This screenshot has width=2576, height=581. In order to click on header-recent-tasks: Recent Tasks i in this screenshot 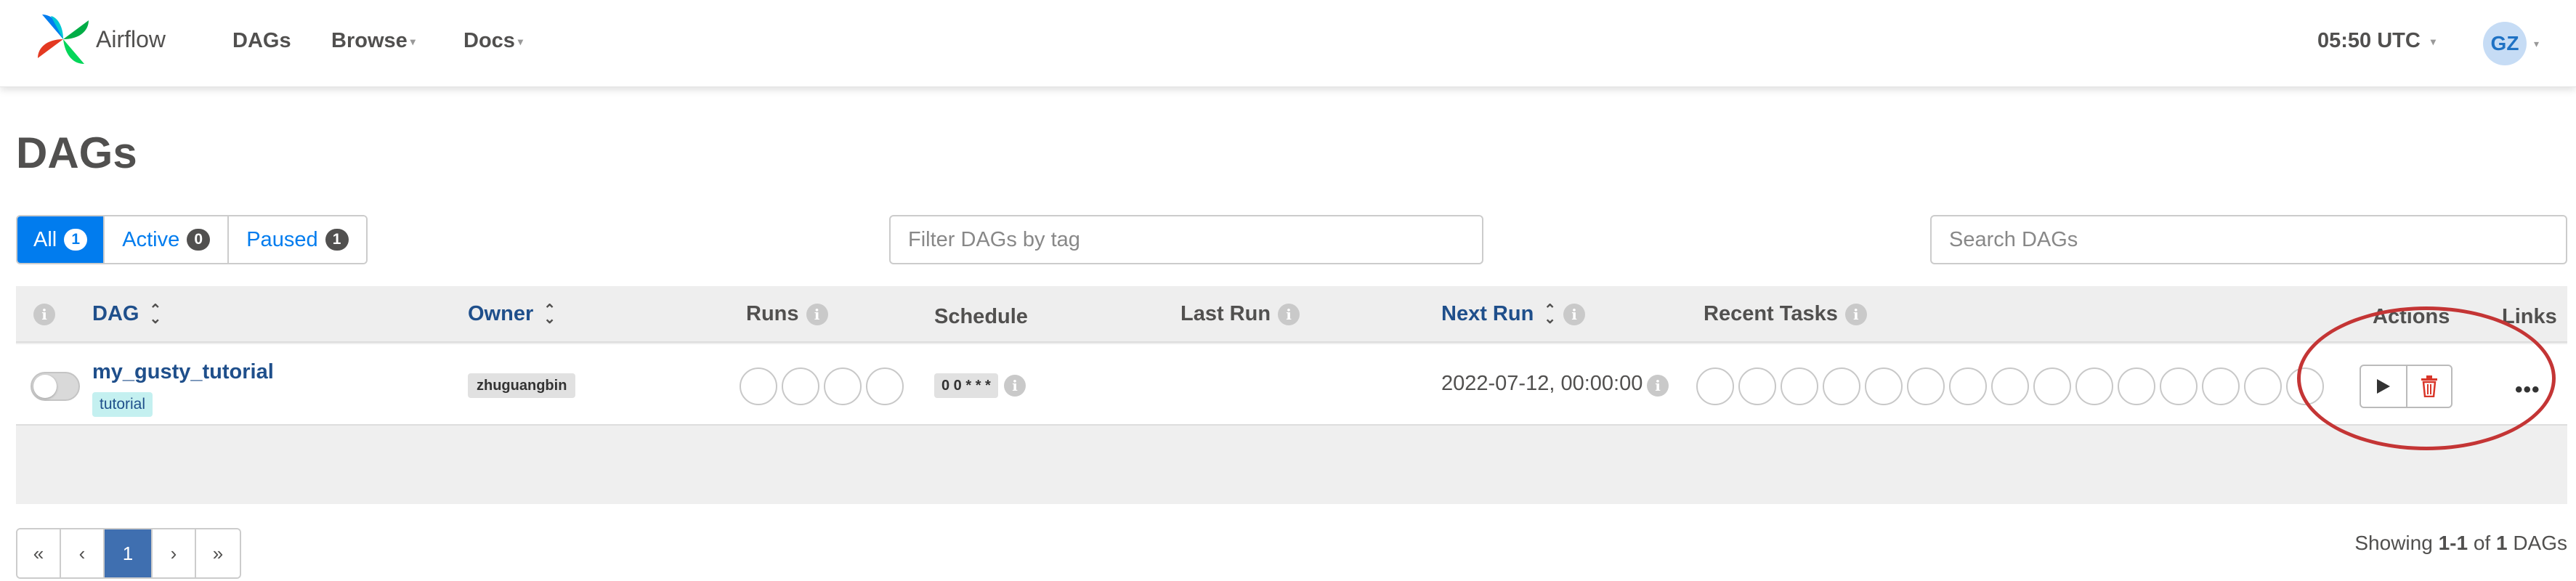, I will do `click(1786, 314)`.